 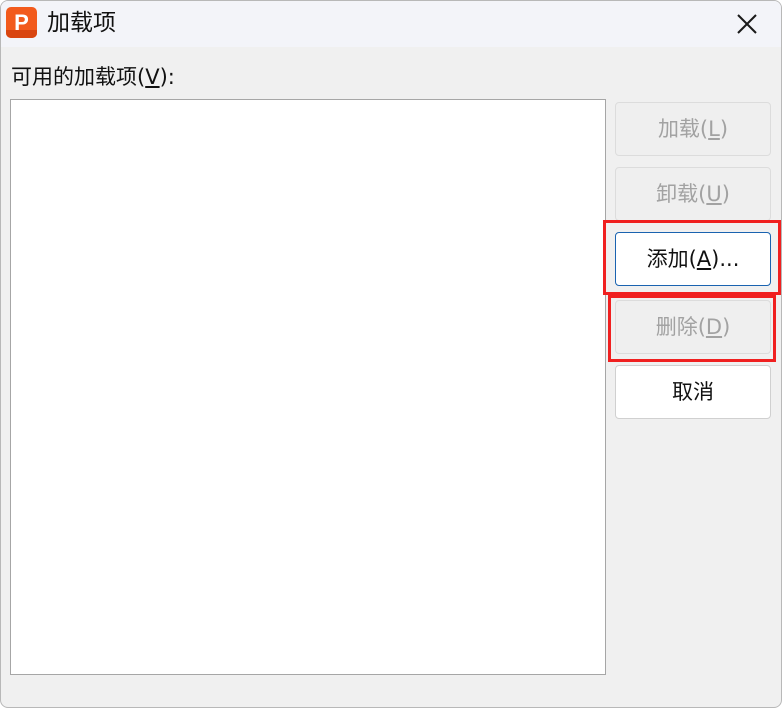 I want to click on unload-button: 卸载(U), so click(x=693, y=194).